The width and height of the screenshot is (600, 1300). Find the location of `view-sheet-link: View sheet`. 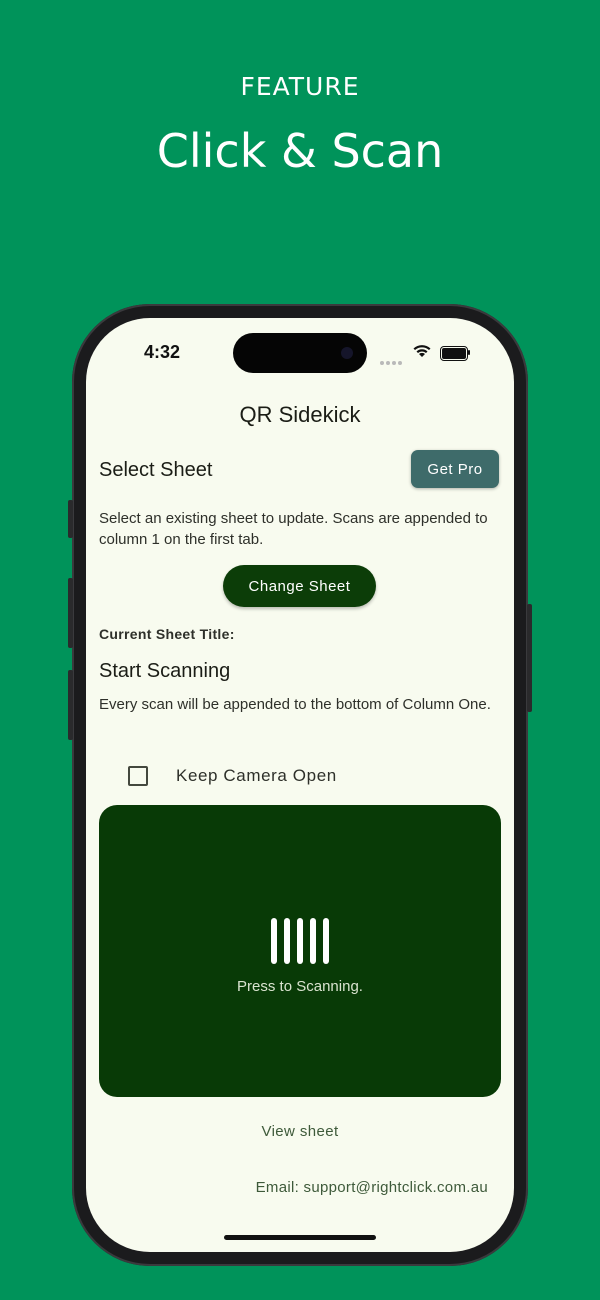

view-sheet-link: View sheet is located at coordinates (300, 1131).